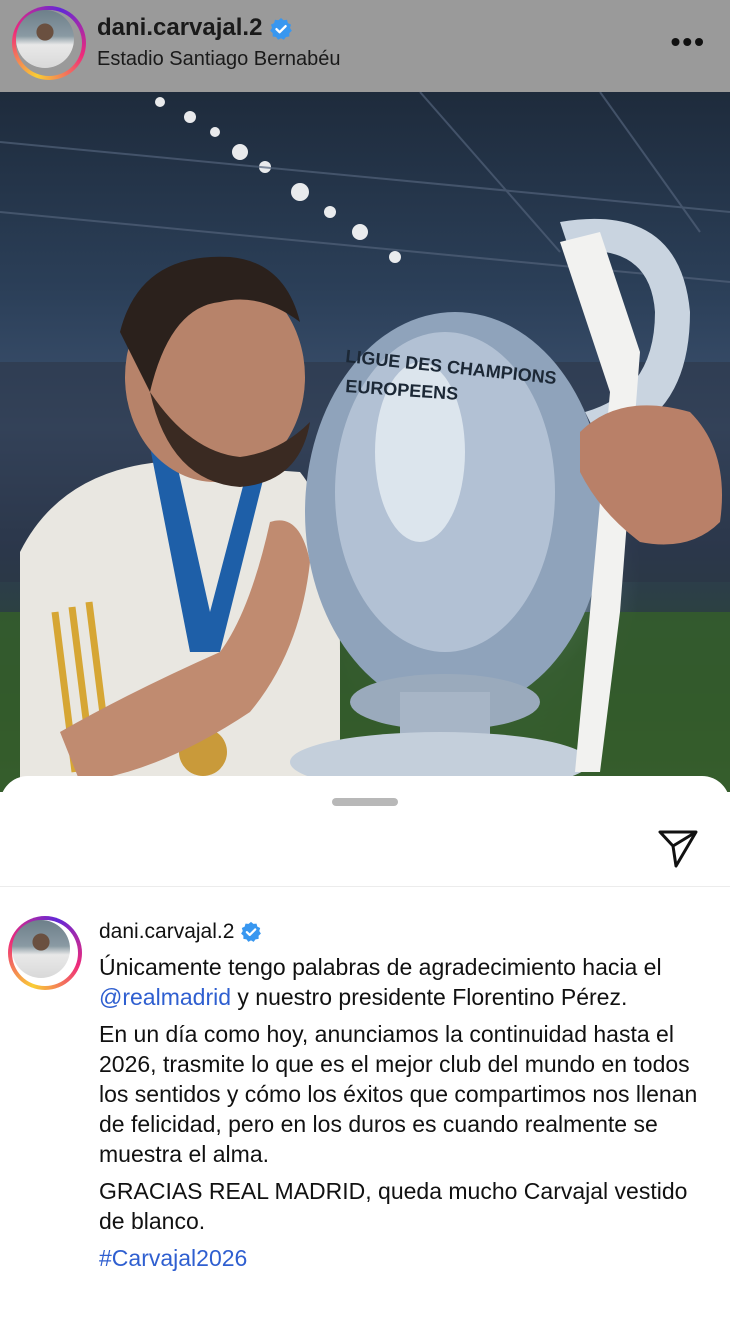  What do you see at coordinates (365, 802) in the screenshot?
I see `sheet-drag-handle` at bounding box center [365, 802].